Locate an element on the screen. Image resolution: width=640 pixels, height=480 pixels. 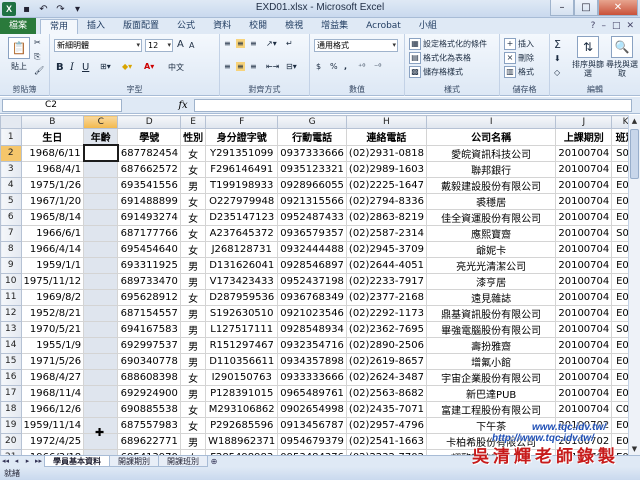
row-header: 19 is located at coordinates (11, 425).